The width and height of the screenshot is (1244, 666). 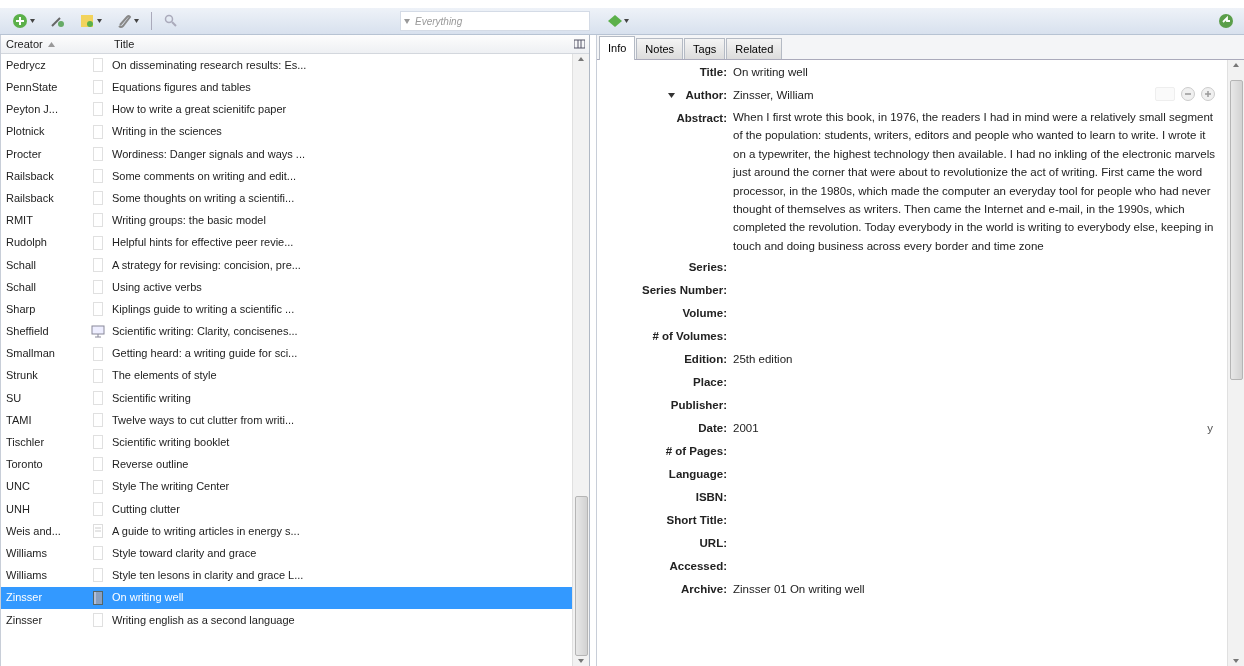 I want to click on creator-cell-text: Tischler, so click(x=25, y=443).